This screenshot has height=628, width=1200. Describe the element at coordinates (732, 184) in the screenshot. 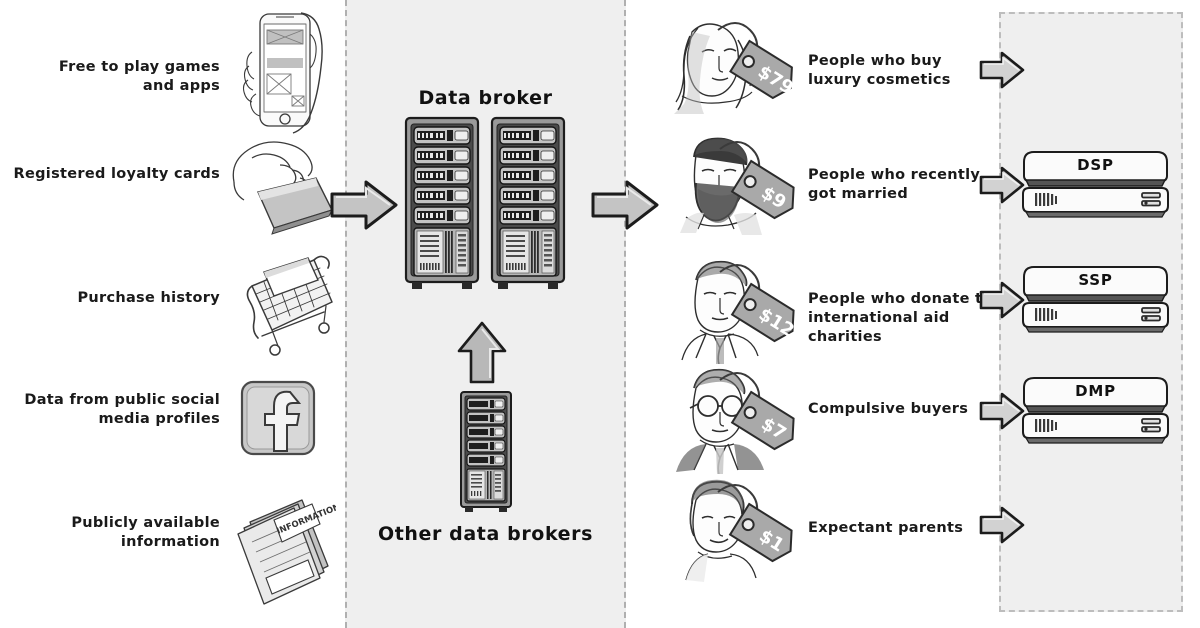

I see `bearded-man-avatar: $9` at that location.